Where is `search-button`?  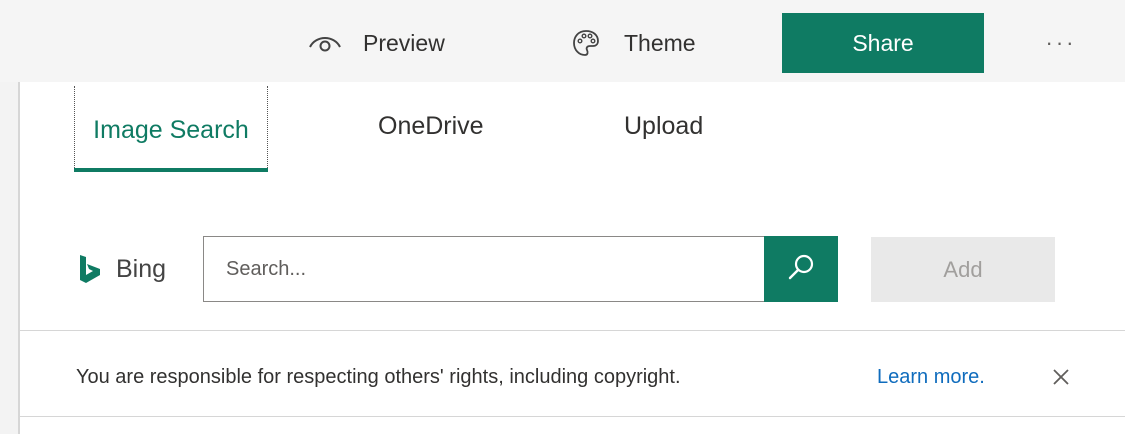
search-button is located at coordinates (801, 269).